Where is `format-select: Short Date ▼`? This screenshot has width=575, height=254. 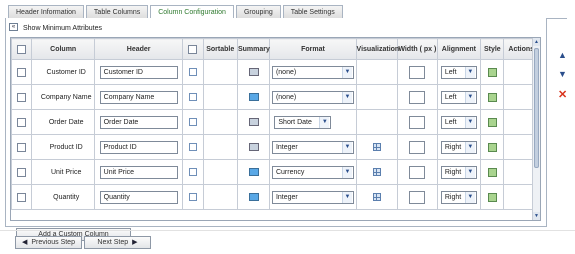
format-select: Short Date ▼ is located at coordinates (303, 122).